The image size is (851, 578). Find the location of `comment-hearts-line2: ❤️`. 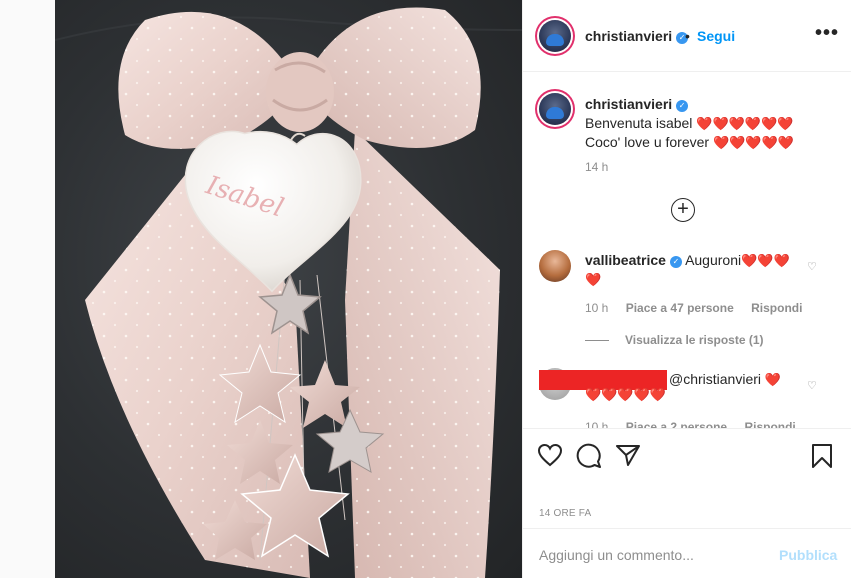

comment-hearts-line2: ❤️ is located at coordinates (593, 279).